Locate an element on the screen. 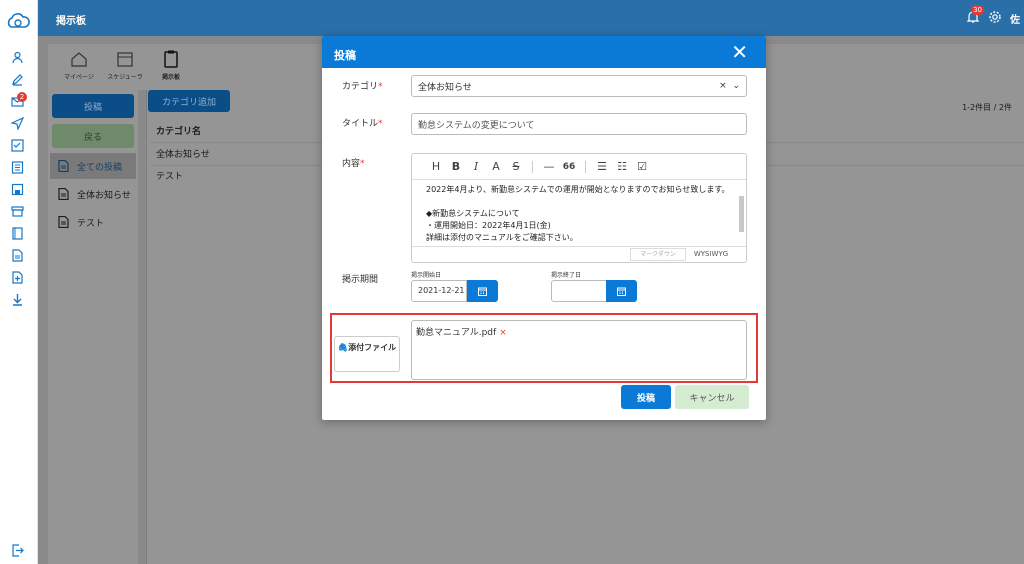 This screenshot has height=564, width=1024. bold-button: B is located at coordinates (456, 166).